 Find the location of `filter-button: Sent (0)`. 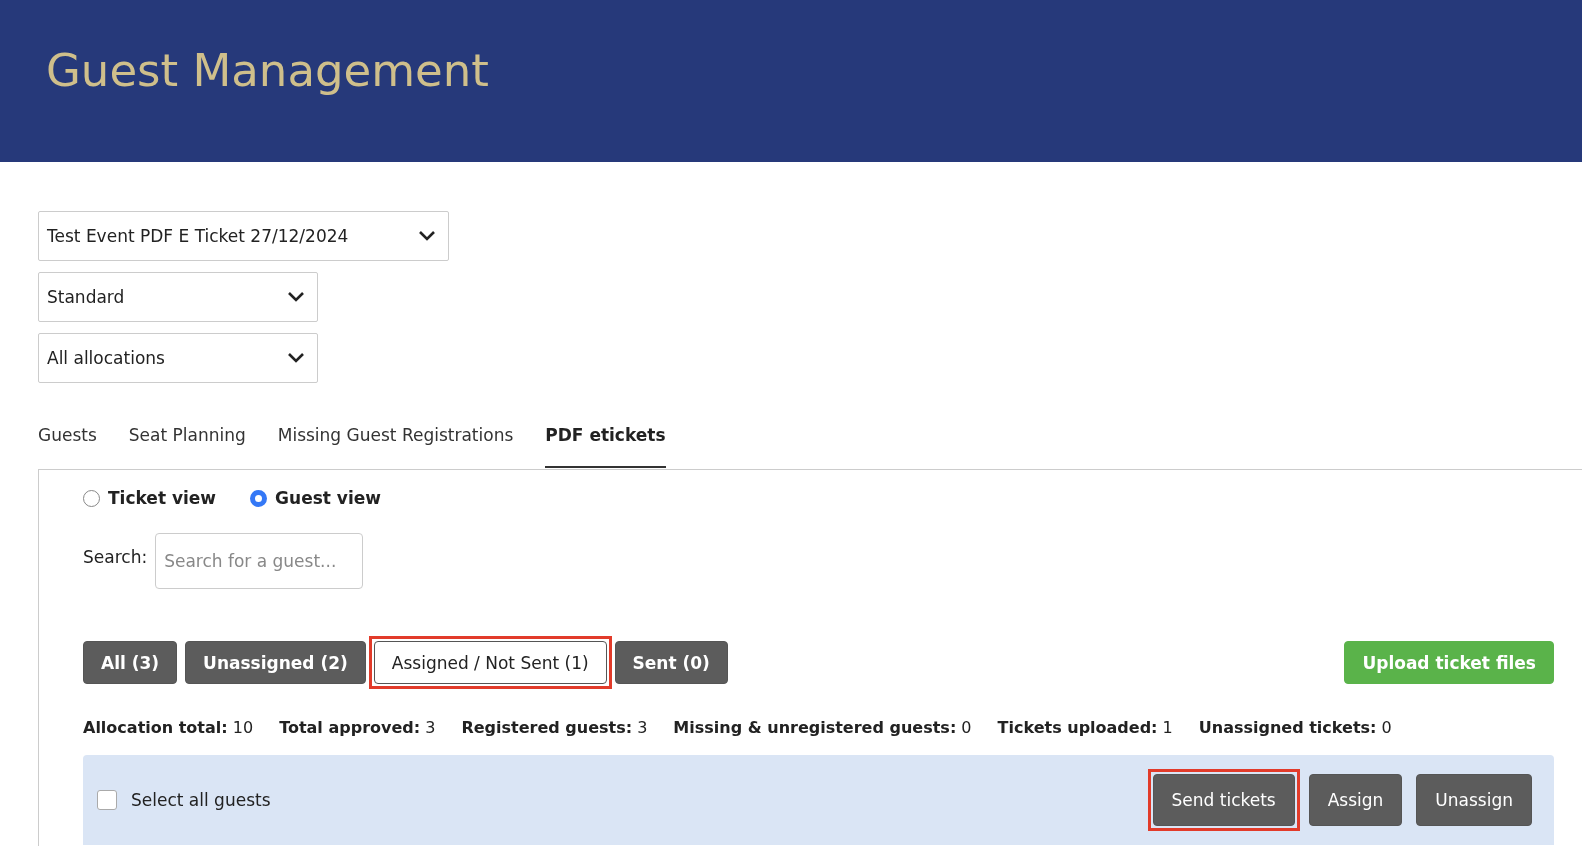

filter-button: Sent (0) is located at coordinates (671, 662).